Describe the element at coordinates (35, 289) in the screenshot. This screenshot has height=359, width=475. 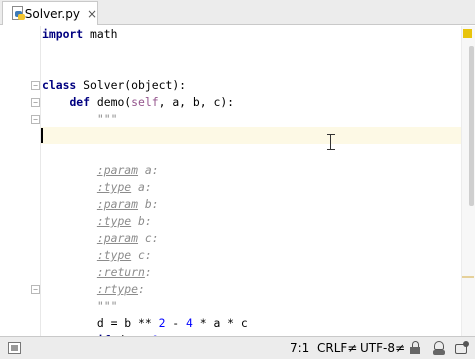
I see `fold-end-icon: −` at that location.